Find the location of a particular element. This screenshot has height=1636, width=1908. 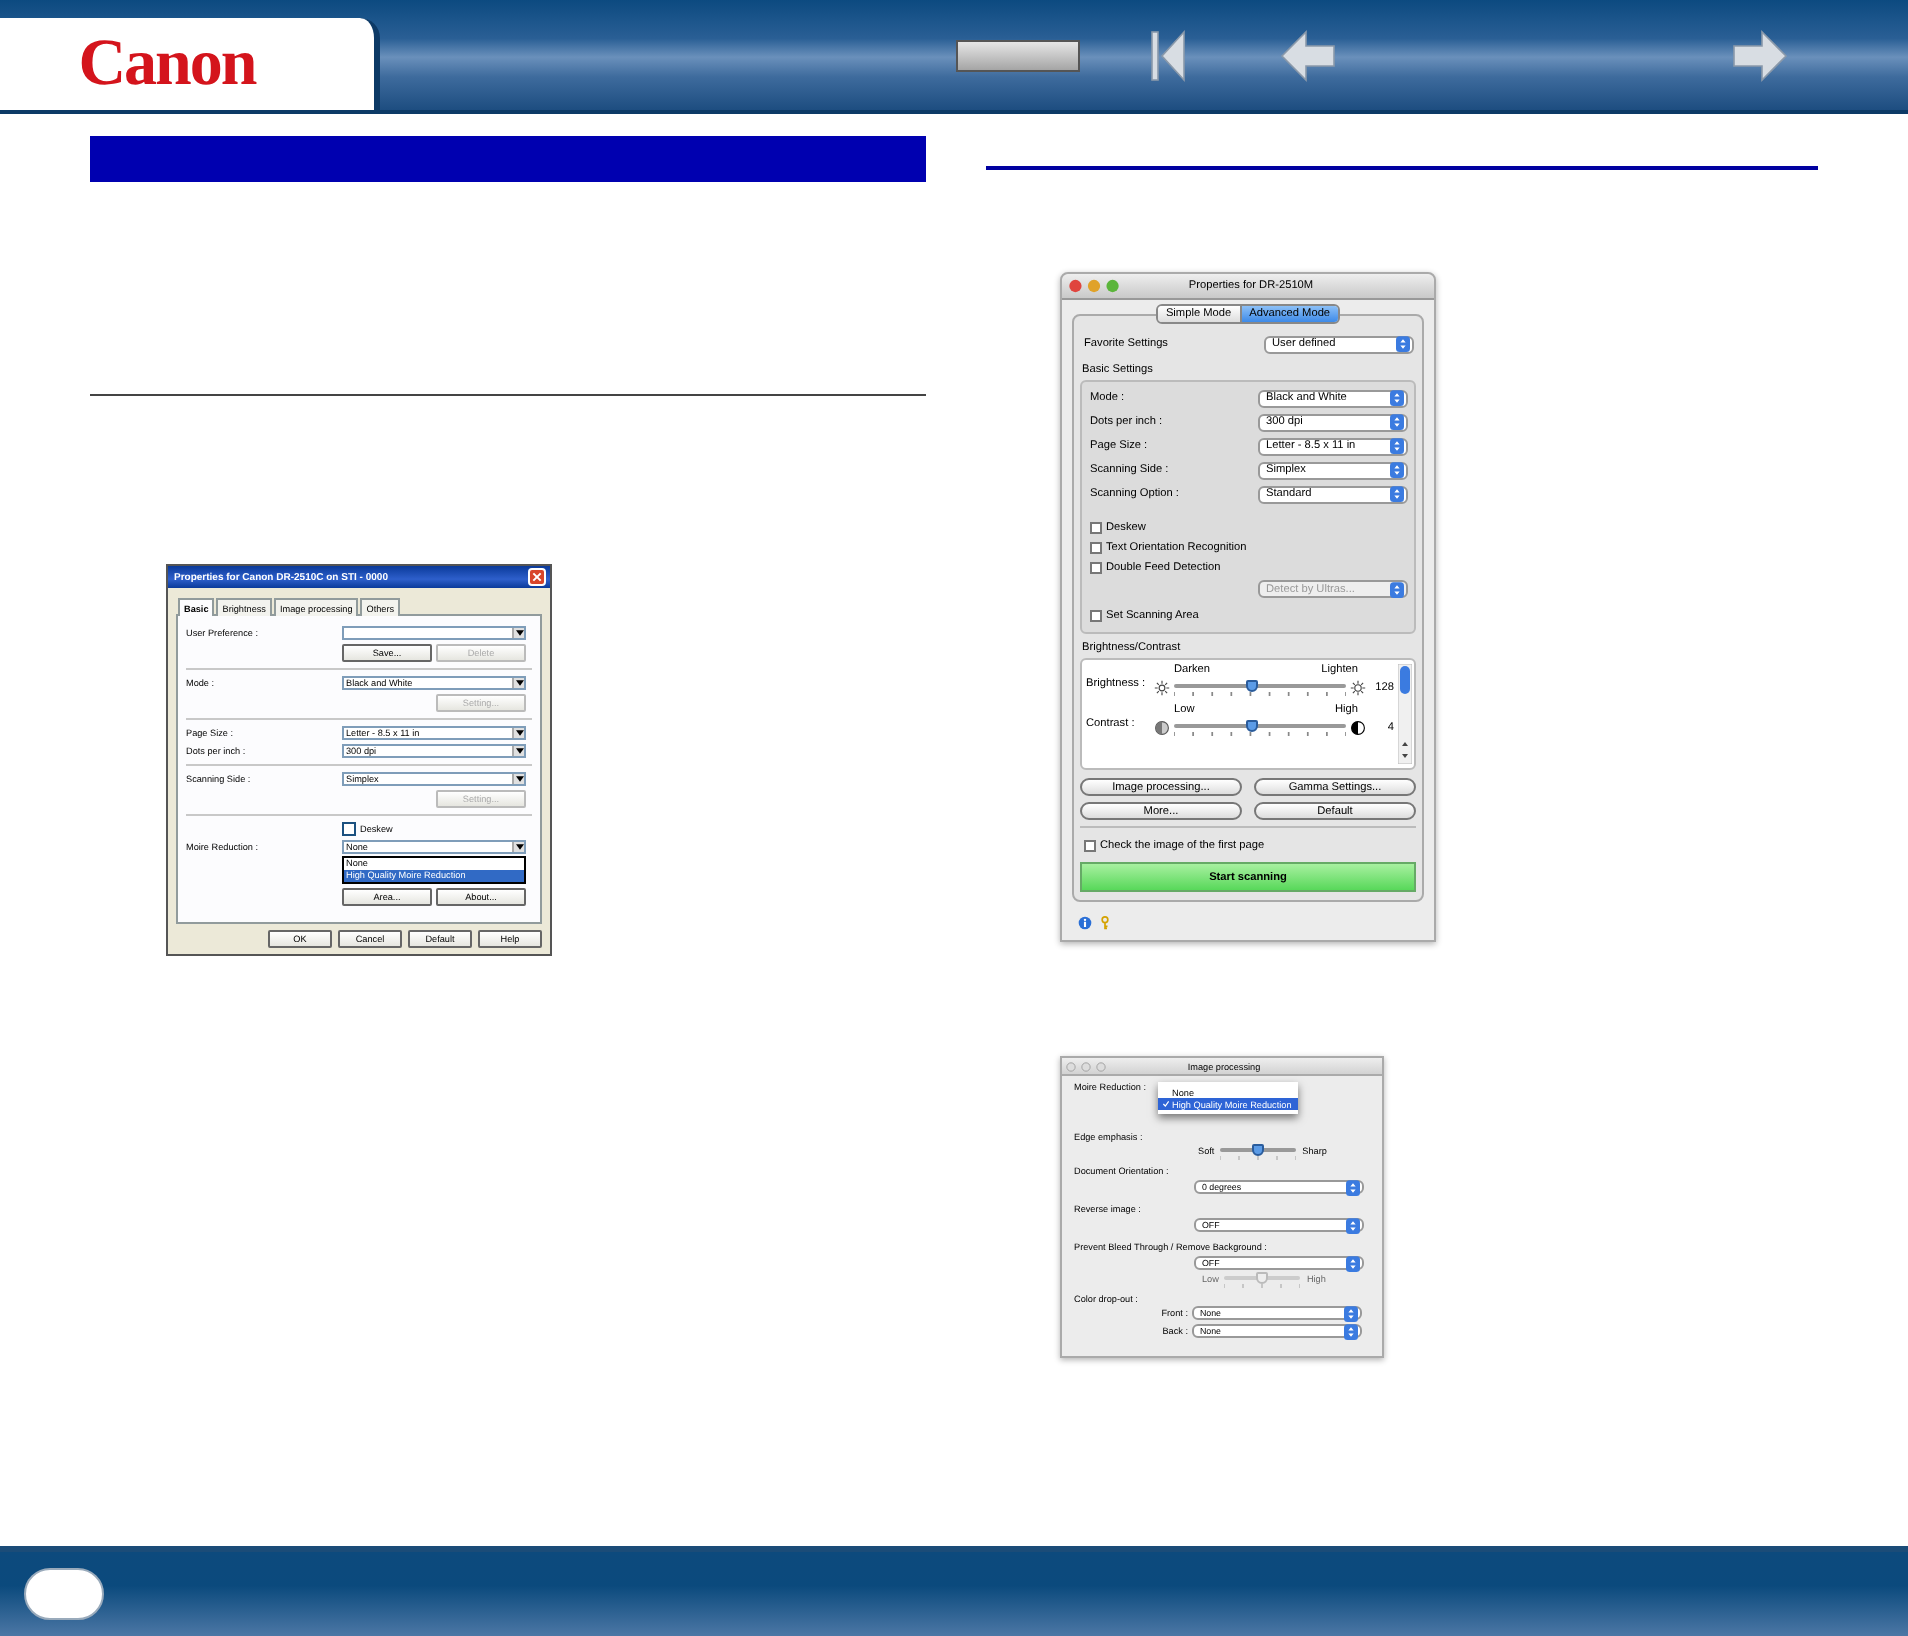

window-controls-icon is located at coordinates (1094, 286).